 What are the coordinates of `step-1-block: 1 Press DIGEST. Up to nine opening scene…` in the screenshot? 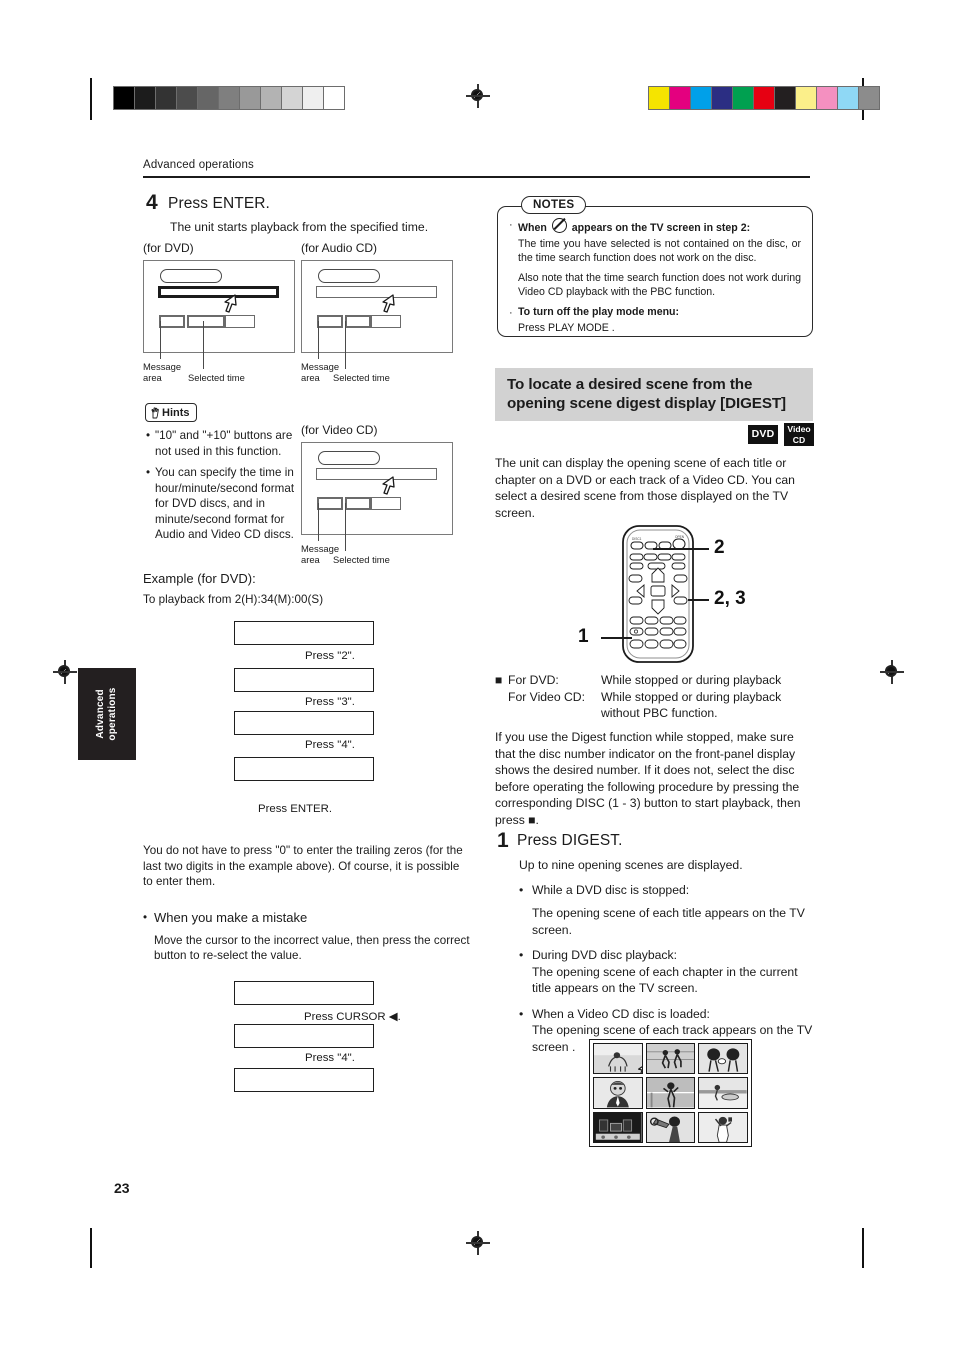 It's located at (656, 942).